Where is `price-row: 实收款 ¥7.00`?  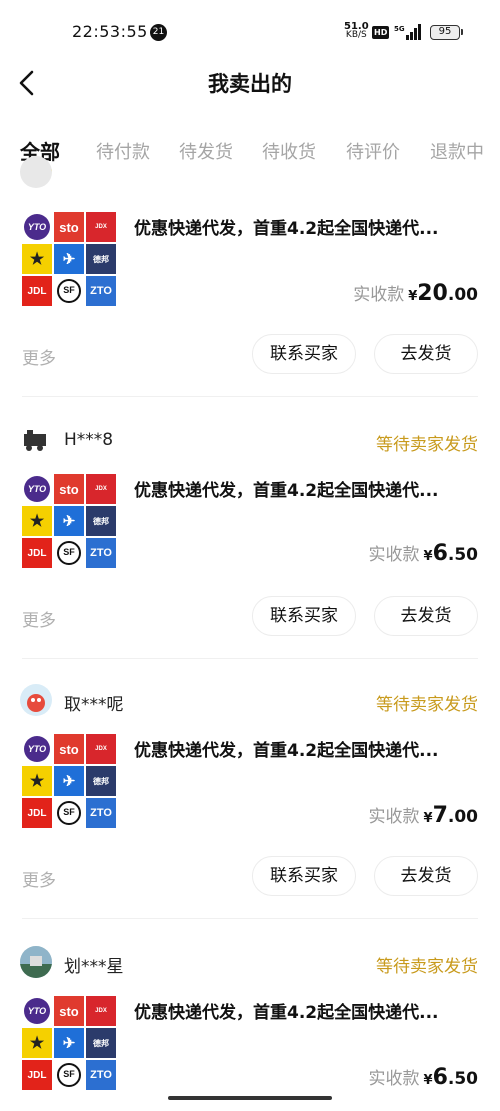
price-row: 实收款 ¥7.00 is located at coordinates (423, 815).